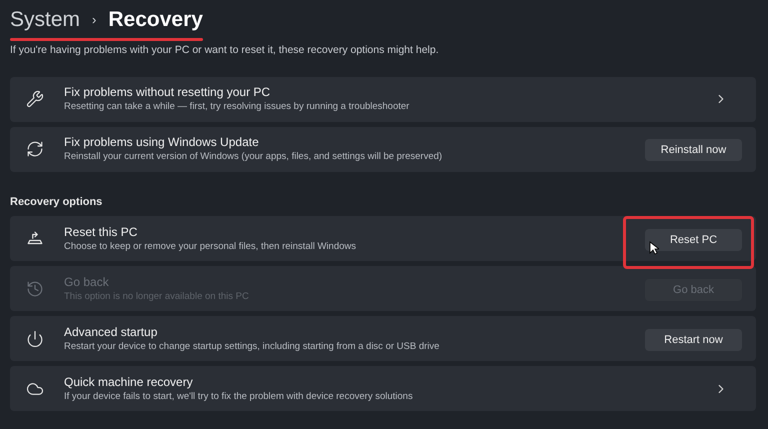 This screenshot has width=768, height=429. What do you see at coordinates (383, 99) in the screenshot?
I see `settings-card: Fix problems without resetting your PC Resetting can take a while — first, try resolving issues by running a troubleshooter` at bounding box center [383, 99].